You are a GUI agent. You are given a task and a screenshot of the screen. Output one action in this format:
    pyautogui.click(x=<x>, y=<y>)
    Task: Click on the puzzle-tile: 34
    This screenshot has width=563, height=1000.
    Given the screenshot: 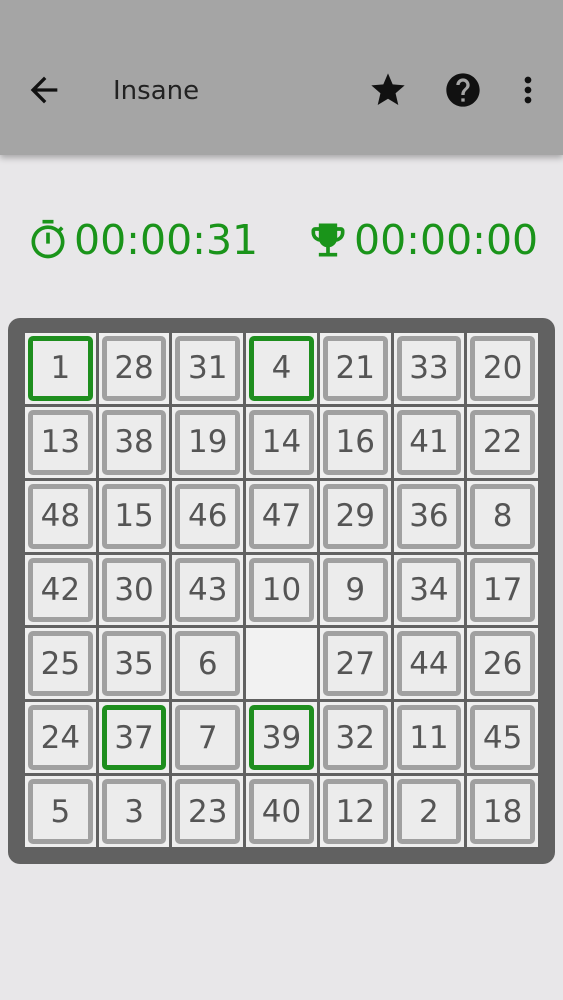 What is the action you would take?
    pyautogui.click(x=429, y=590)
    